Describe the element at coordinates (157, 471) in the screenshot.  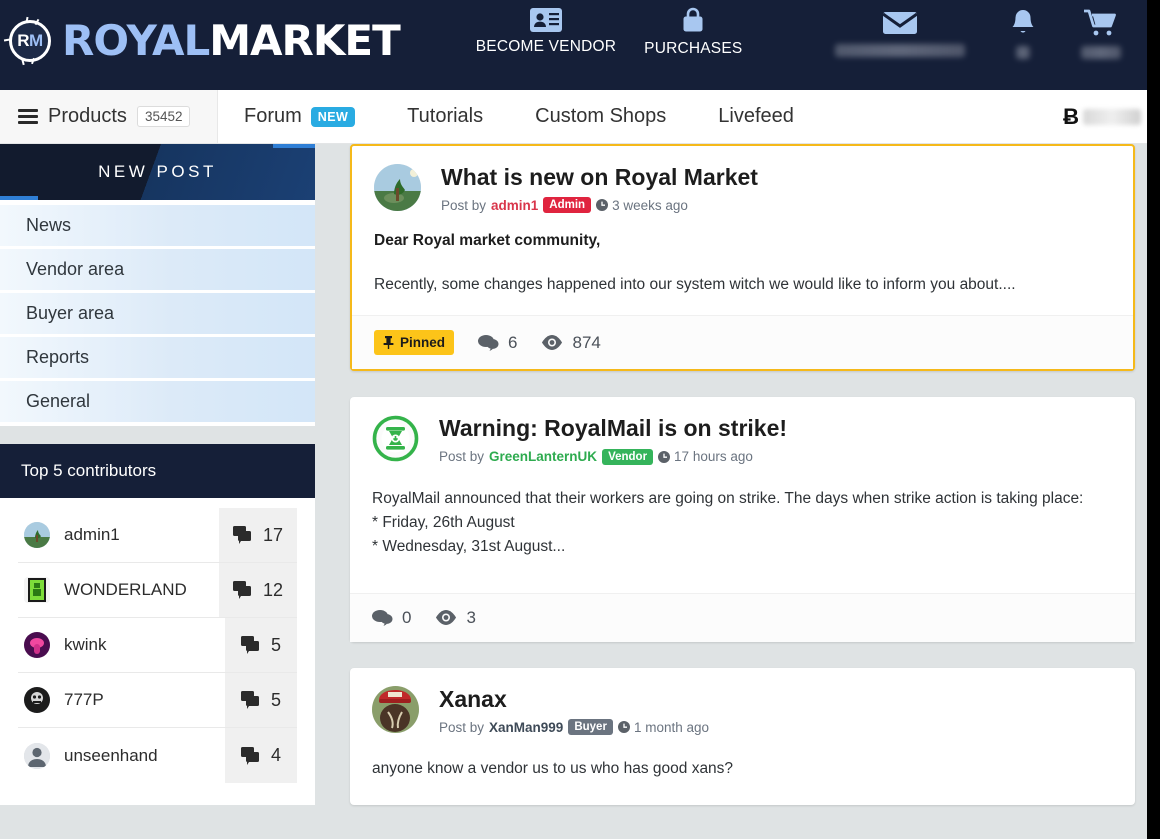
I see `top-contributors-title: Top 5 contributors` at that location.